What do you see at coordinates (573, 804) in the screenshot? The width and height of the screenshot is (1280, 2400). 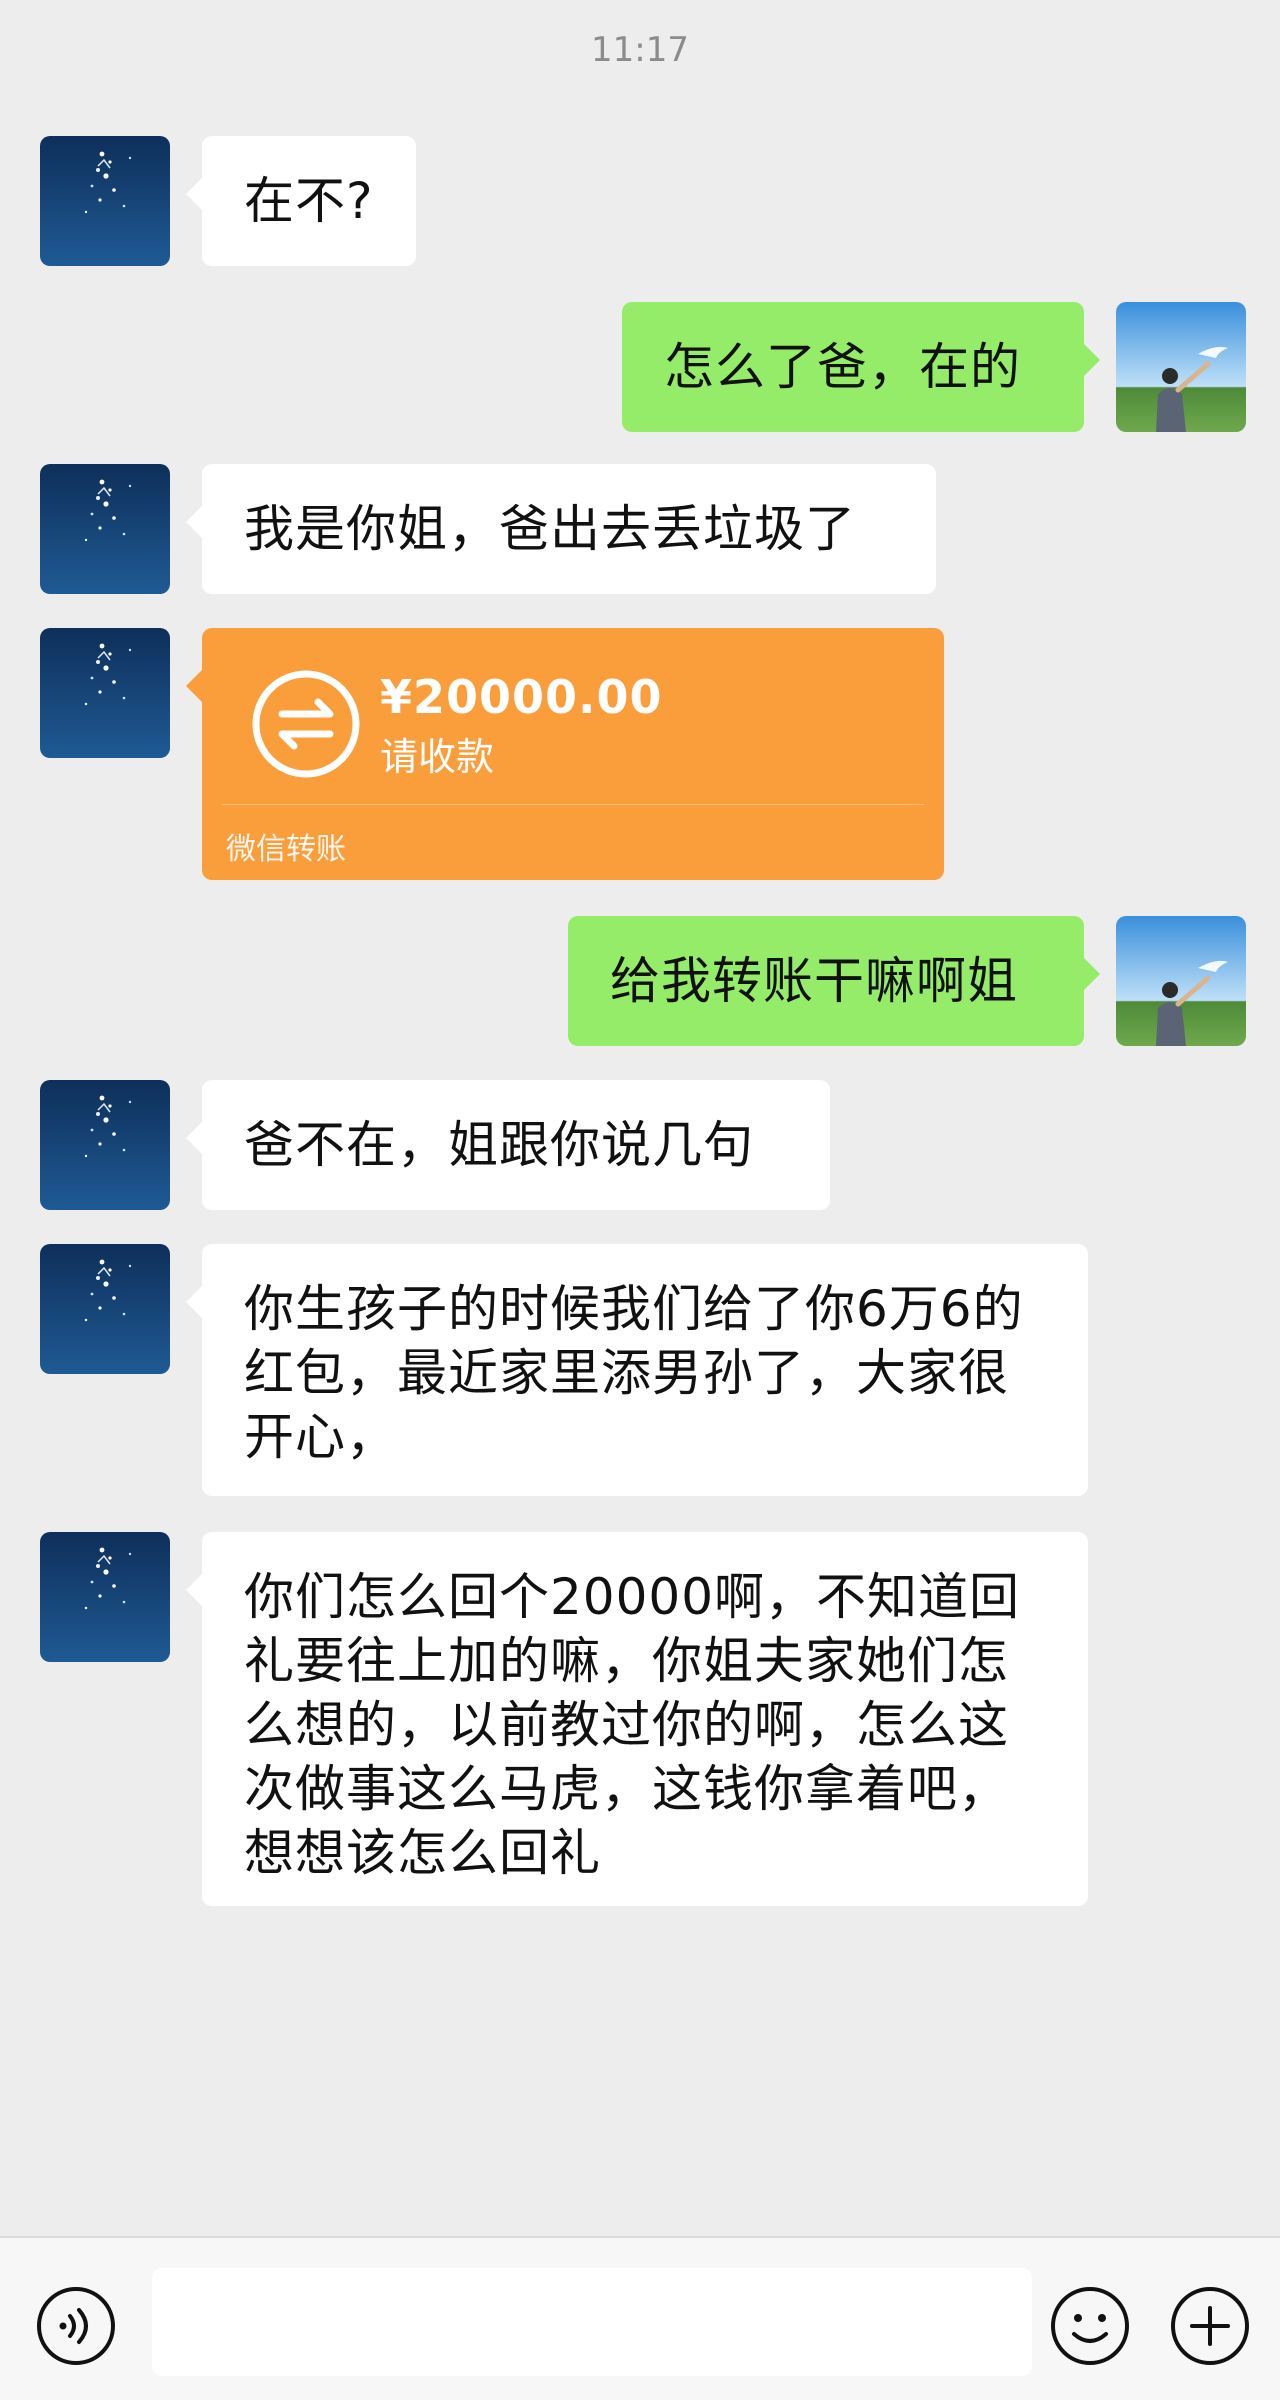 I see `transfer-divider` at bounding box center [573, 804].